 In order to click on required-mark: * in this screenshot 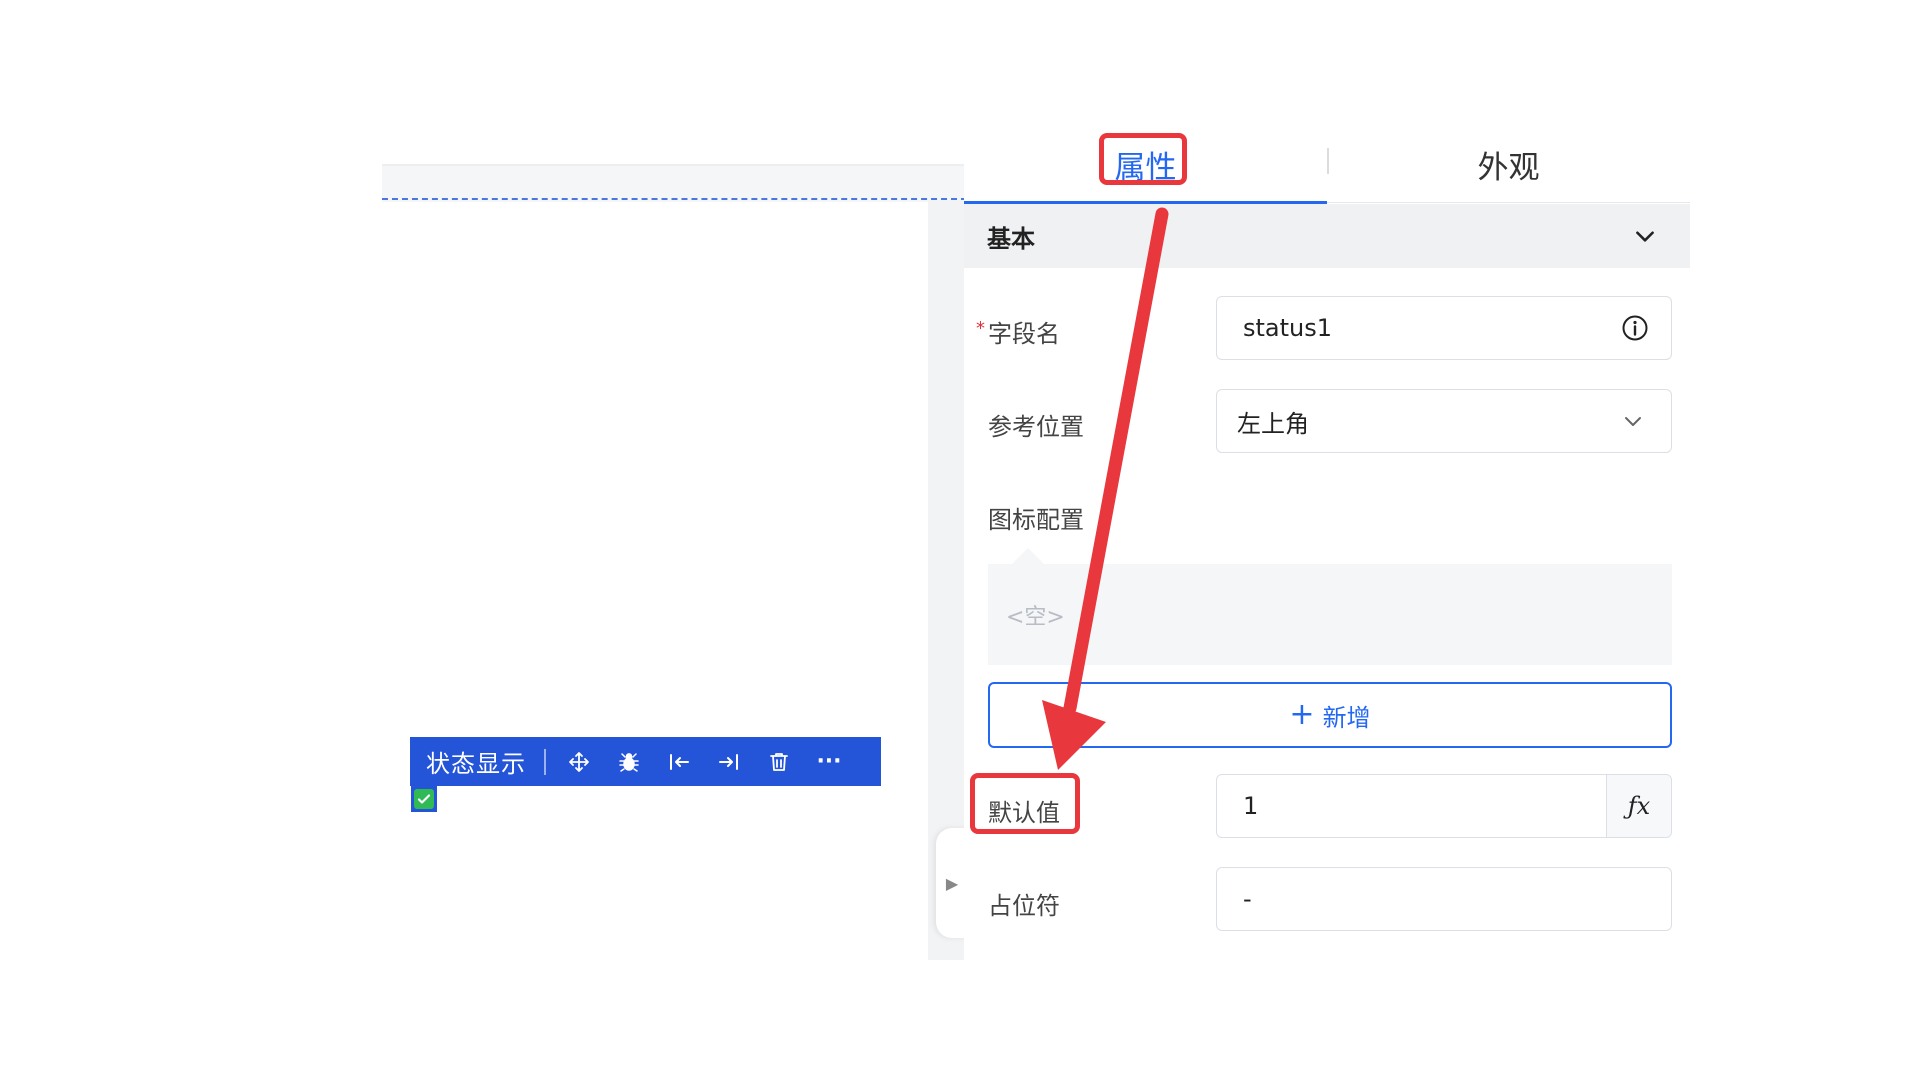, I will do `click(980, 328)`.